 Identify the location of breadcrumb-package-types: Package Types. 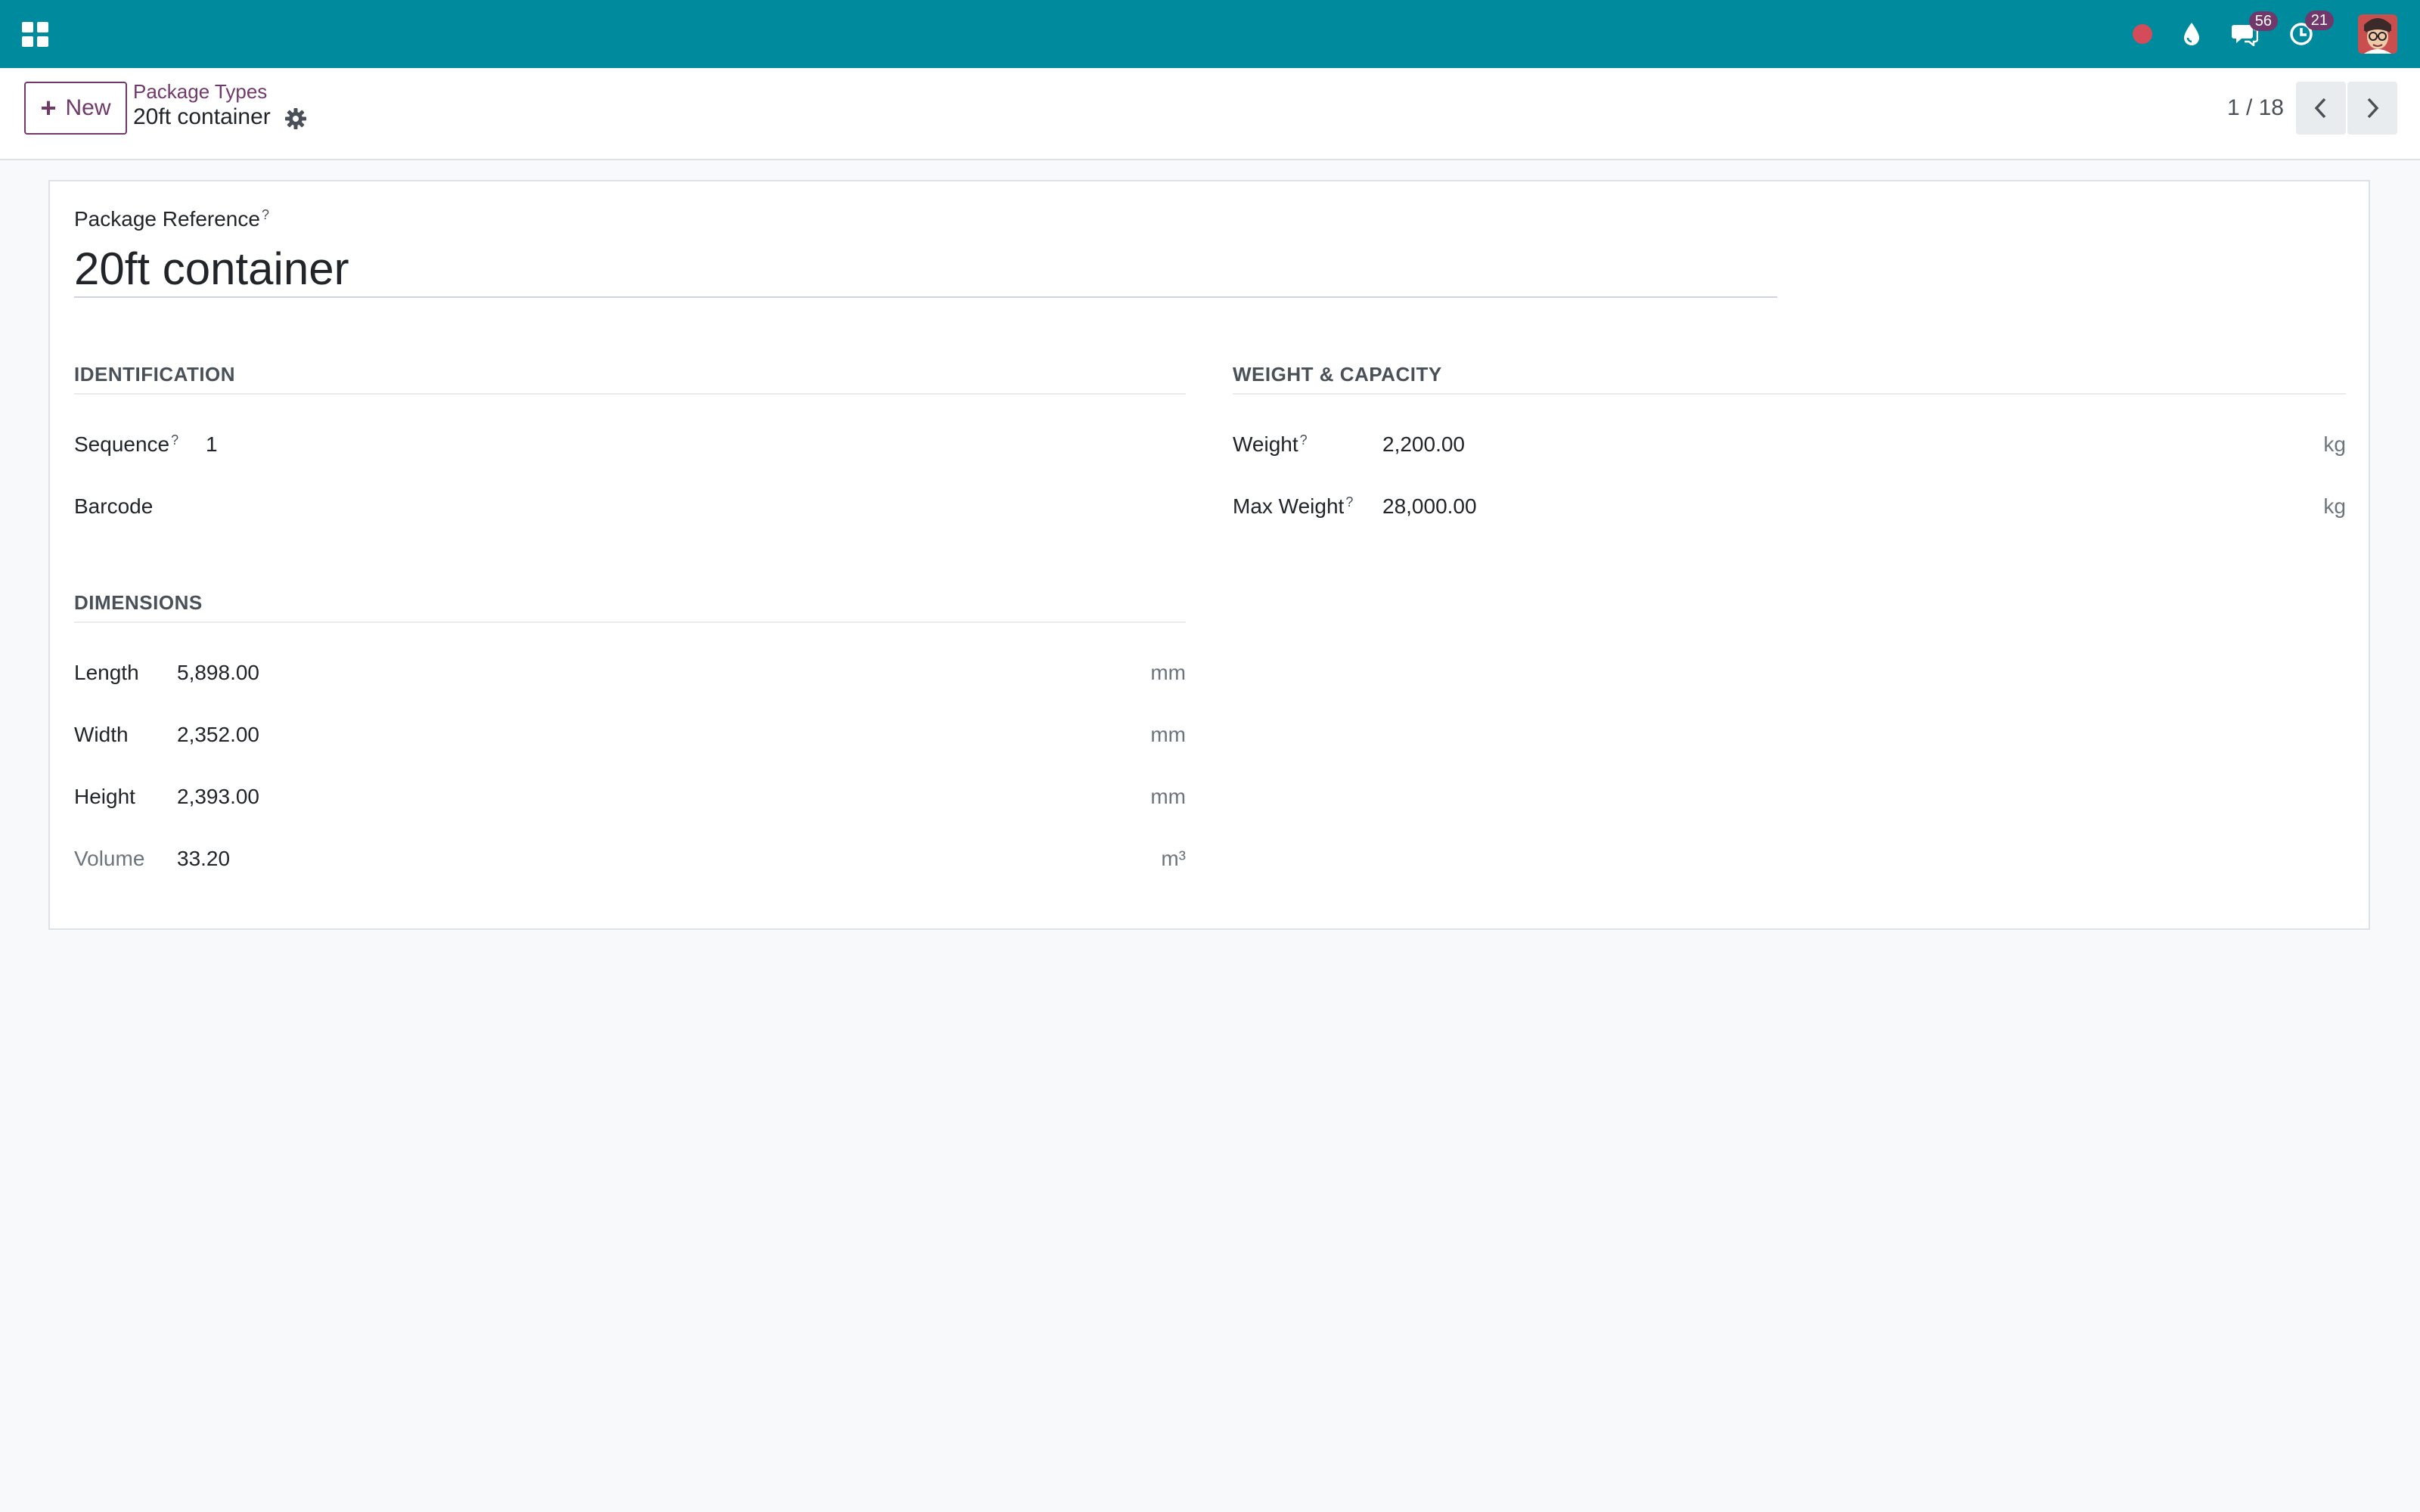
(200, 92).